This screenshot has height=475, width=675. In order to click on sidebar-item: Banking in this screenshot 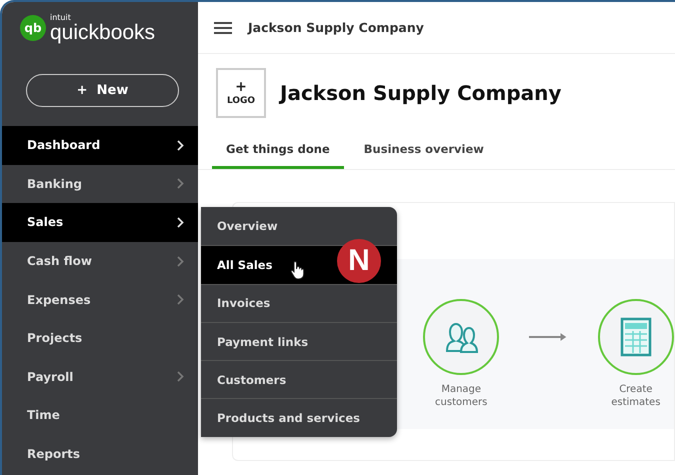, I will do `click(100, 184)`.